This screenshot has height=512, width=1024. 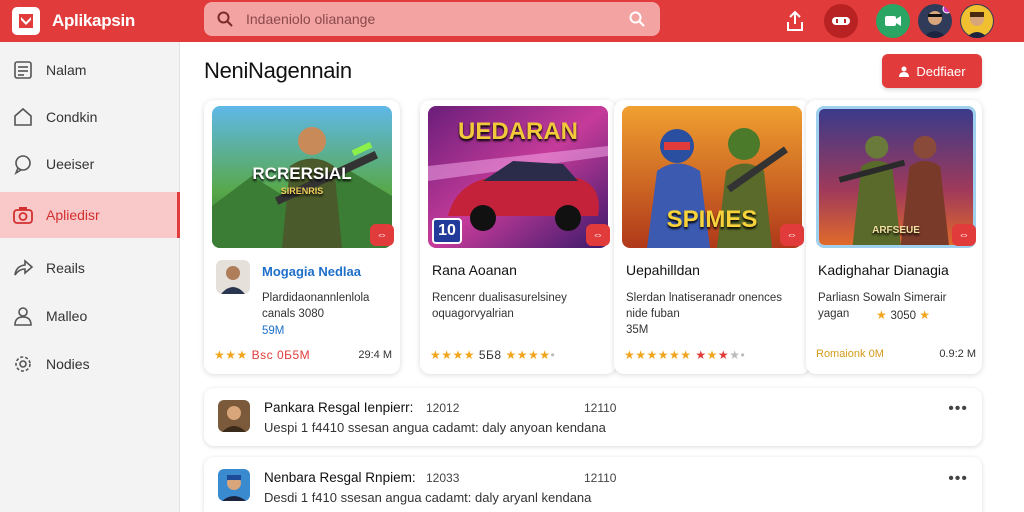 I want to click on video-icon, so click(x=893, y=21).